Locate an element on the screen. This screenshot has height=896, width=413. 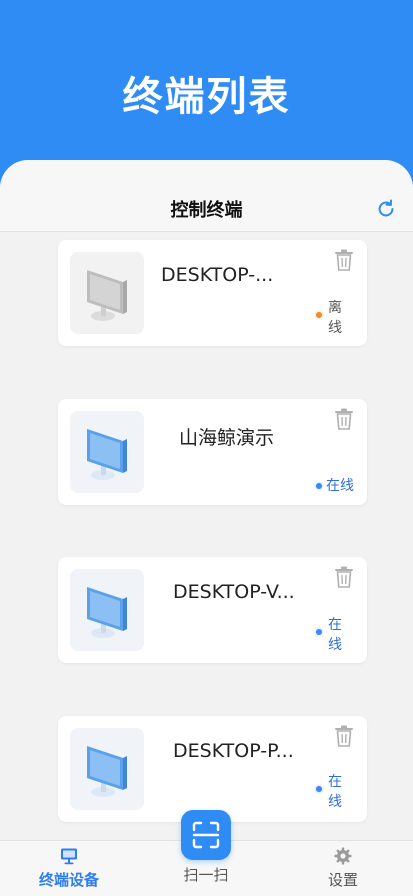
tab-devices: 终端设备 is located at coordinates (69, 868).